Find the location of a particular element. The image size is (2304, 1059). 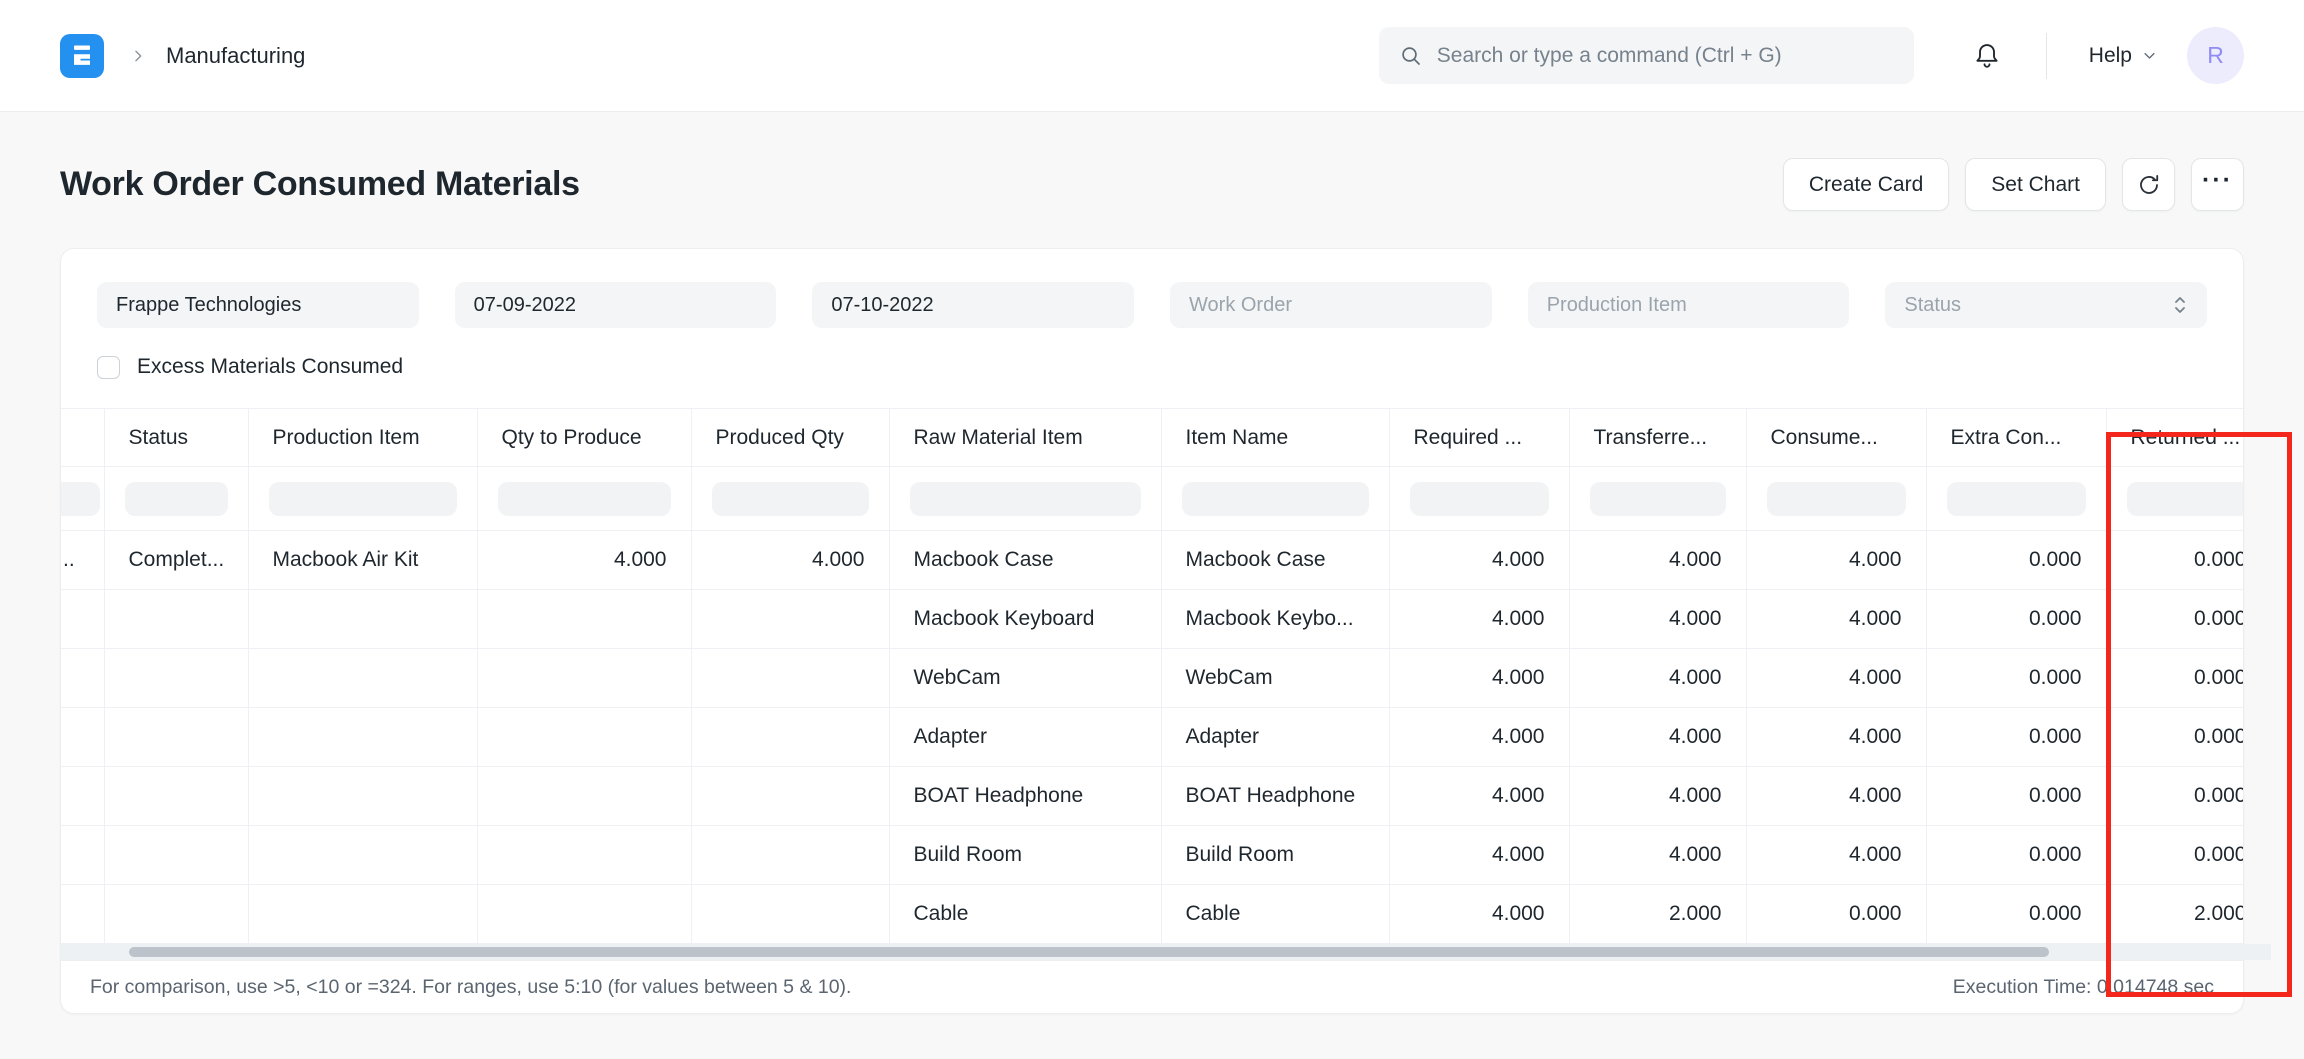

column-header: Raw Material Item is located at coordinates (1025, 437).